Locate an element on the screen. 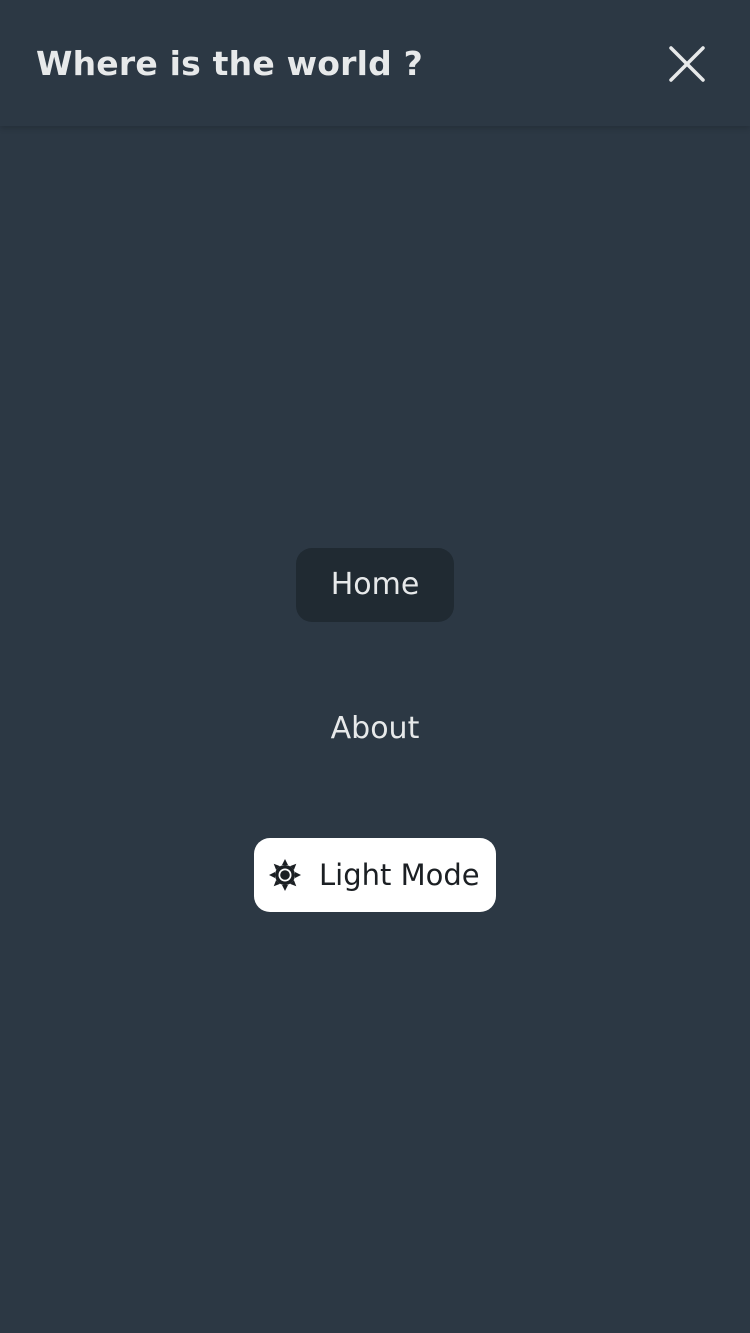  close-menu-button is located at coordinates (687, 64).